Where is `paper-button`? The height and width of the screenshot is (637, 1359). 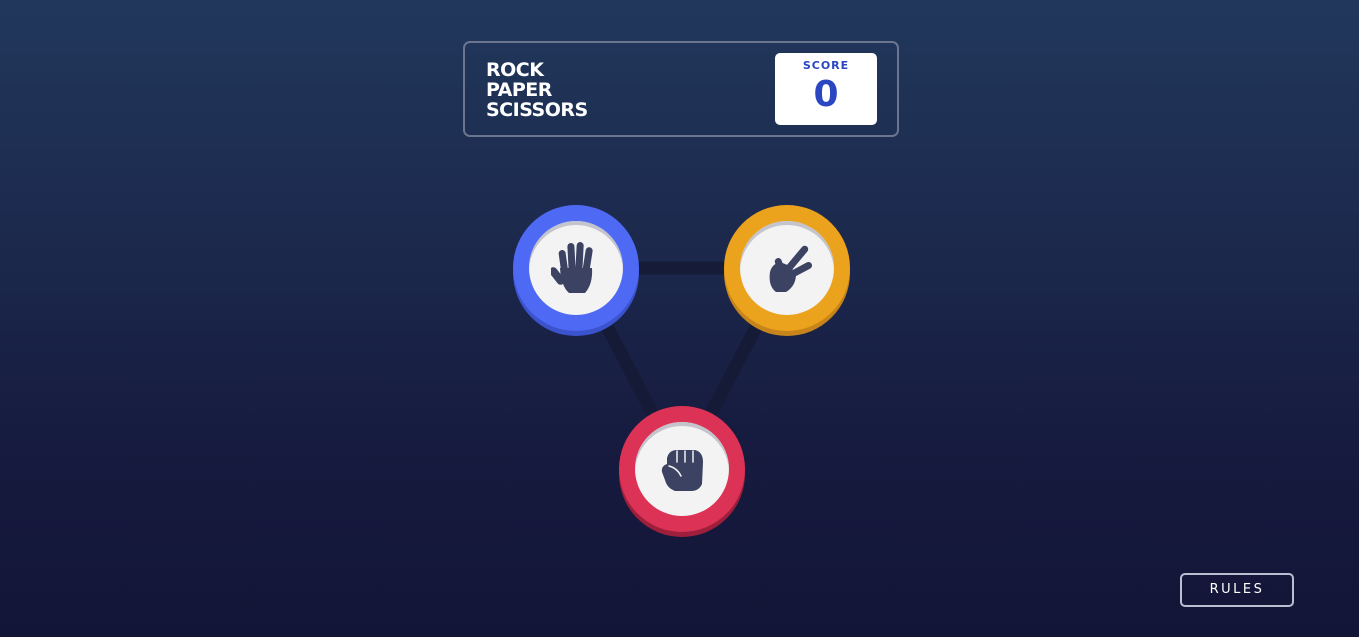
paper-button is located at coordinates (576, 268).